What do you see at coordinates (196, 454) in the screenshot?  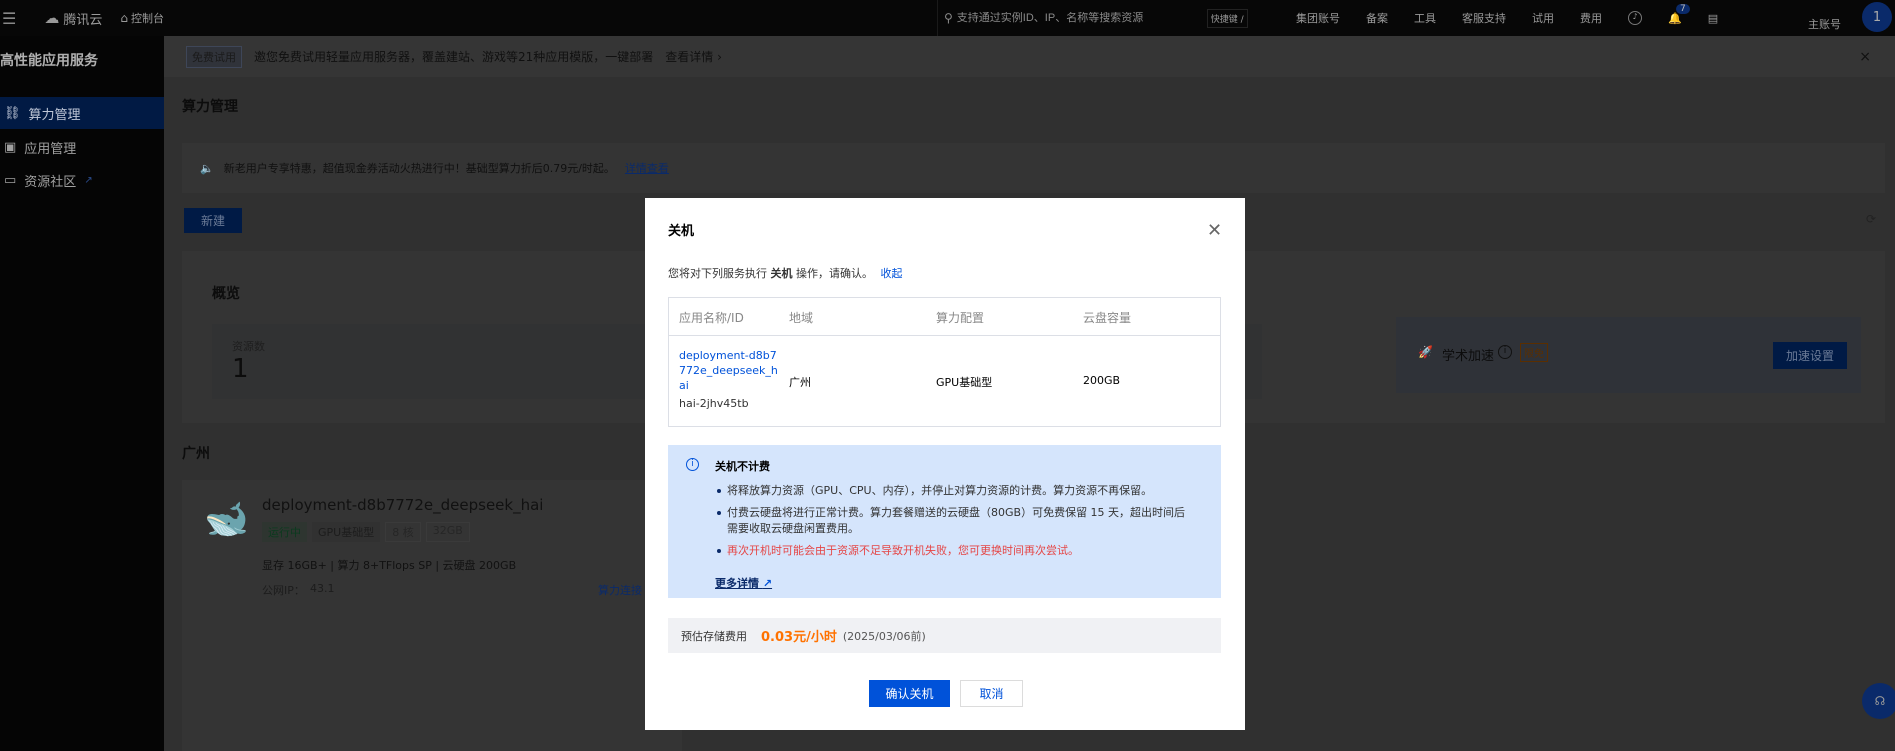 I see `region-heading: 广州` at bounding box center [196, 454].